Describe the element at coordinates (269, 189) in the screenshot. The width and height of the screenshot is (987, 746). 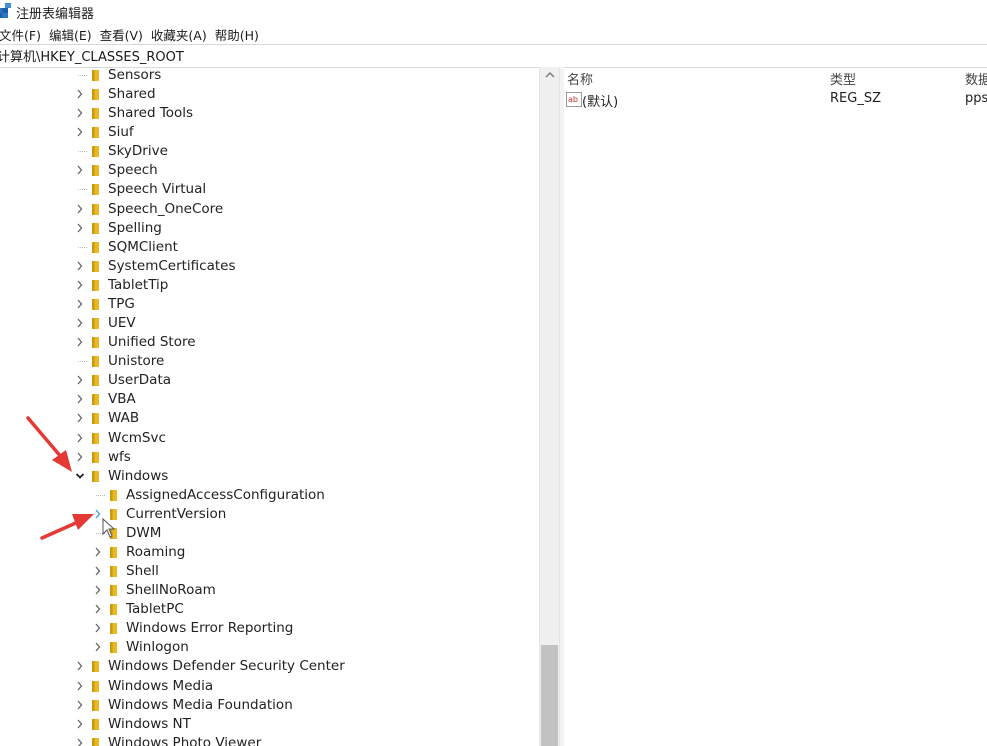
I see `tree-item: Speech Virtual` at that location.